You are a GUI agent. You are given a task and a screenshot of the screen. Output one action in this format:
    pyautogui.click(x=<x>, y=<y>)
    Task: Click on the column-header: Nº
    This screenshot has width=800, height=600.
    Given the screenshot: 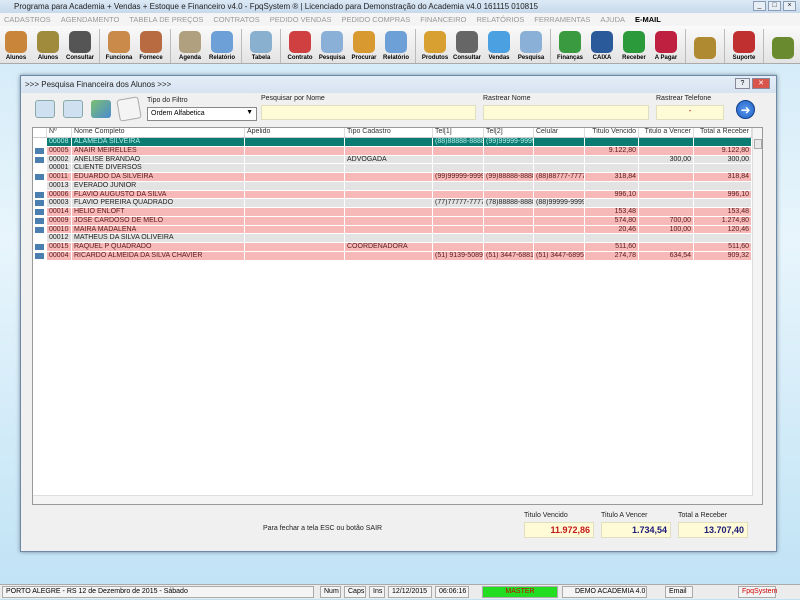 What is the action you would take?
    pyautogui.click(x=59, y=132)
    